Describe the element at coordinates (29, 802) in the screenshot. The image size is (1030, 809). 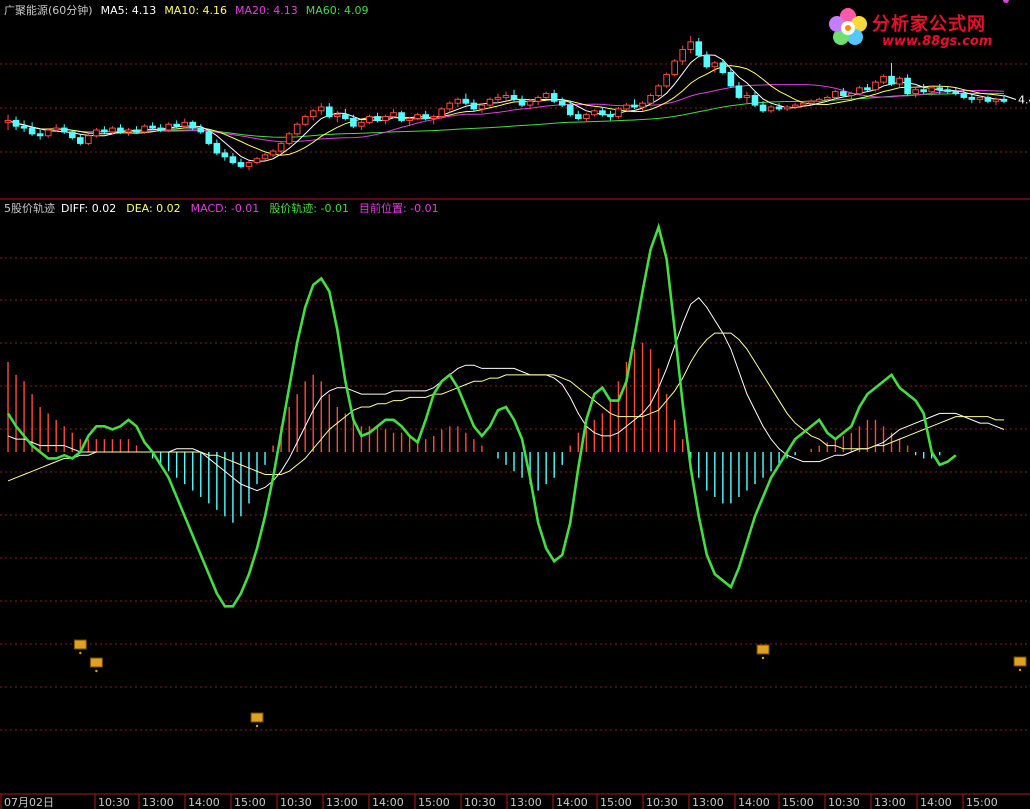
I see `x-tick-label: 07月02日` at that location.